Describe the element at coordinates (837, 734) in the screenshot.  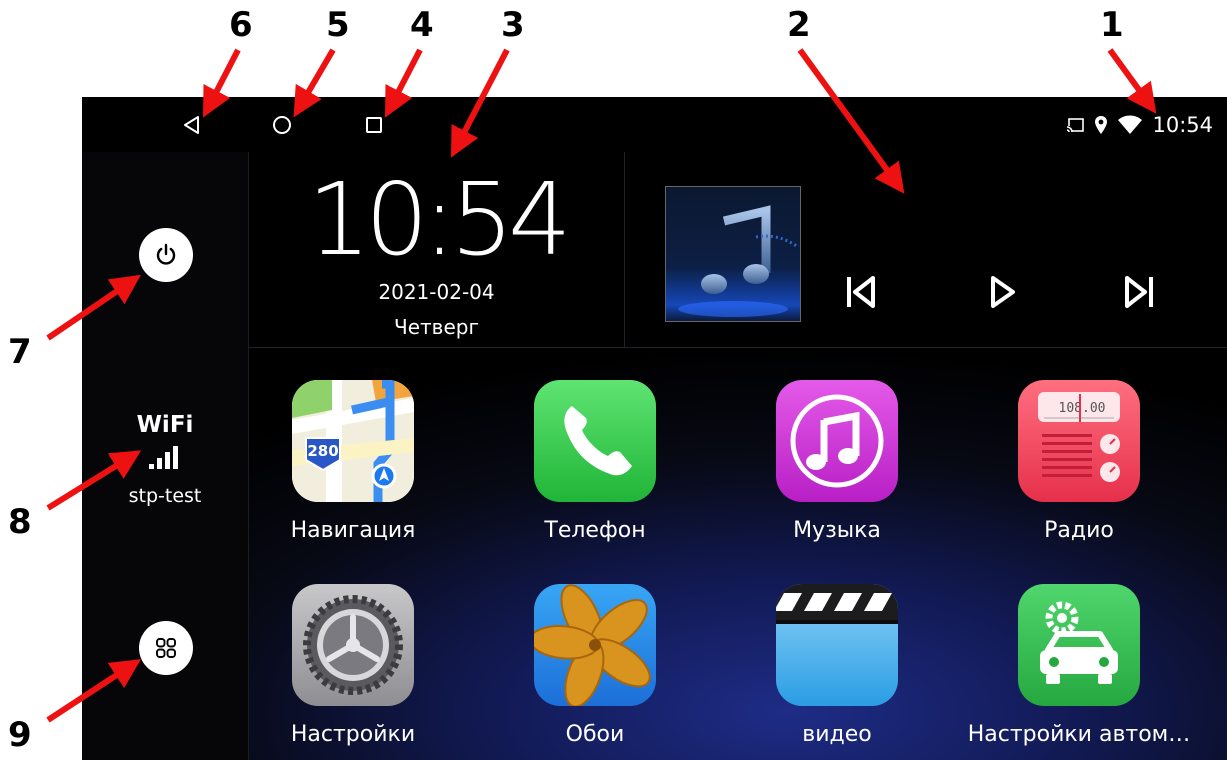
I see `app-label: видео` at that location.